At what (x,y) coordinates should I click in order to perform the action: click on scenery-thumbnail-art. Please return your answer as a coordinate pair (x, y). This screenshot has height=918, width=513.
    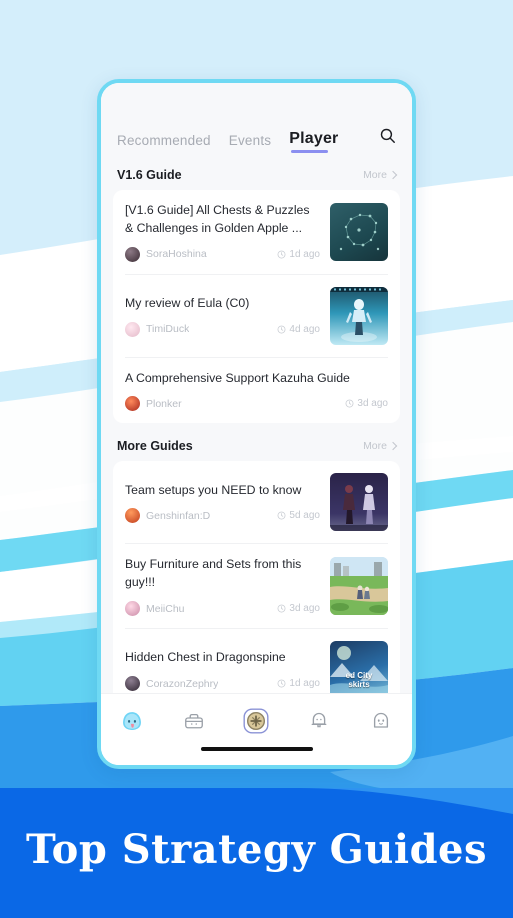
    Looking at the image, I should click on (359, 586).